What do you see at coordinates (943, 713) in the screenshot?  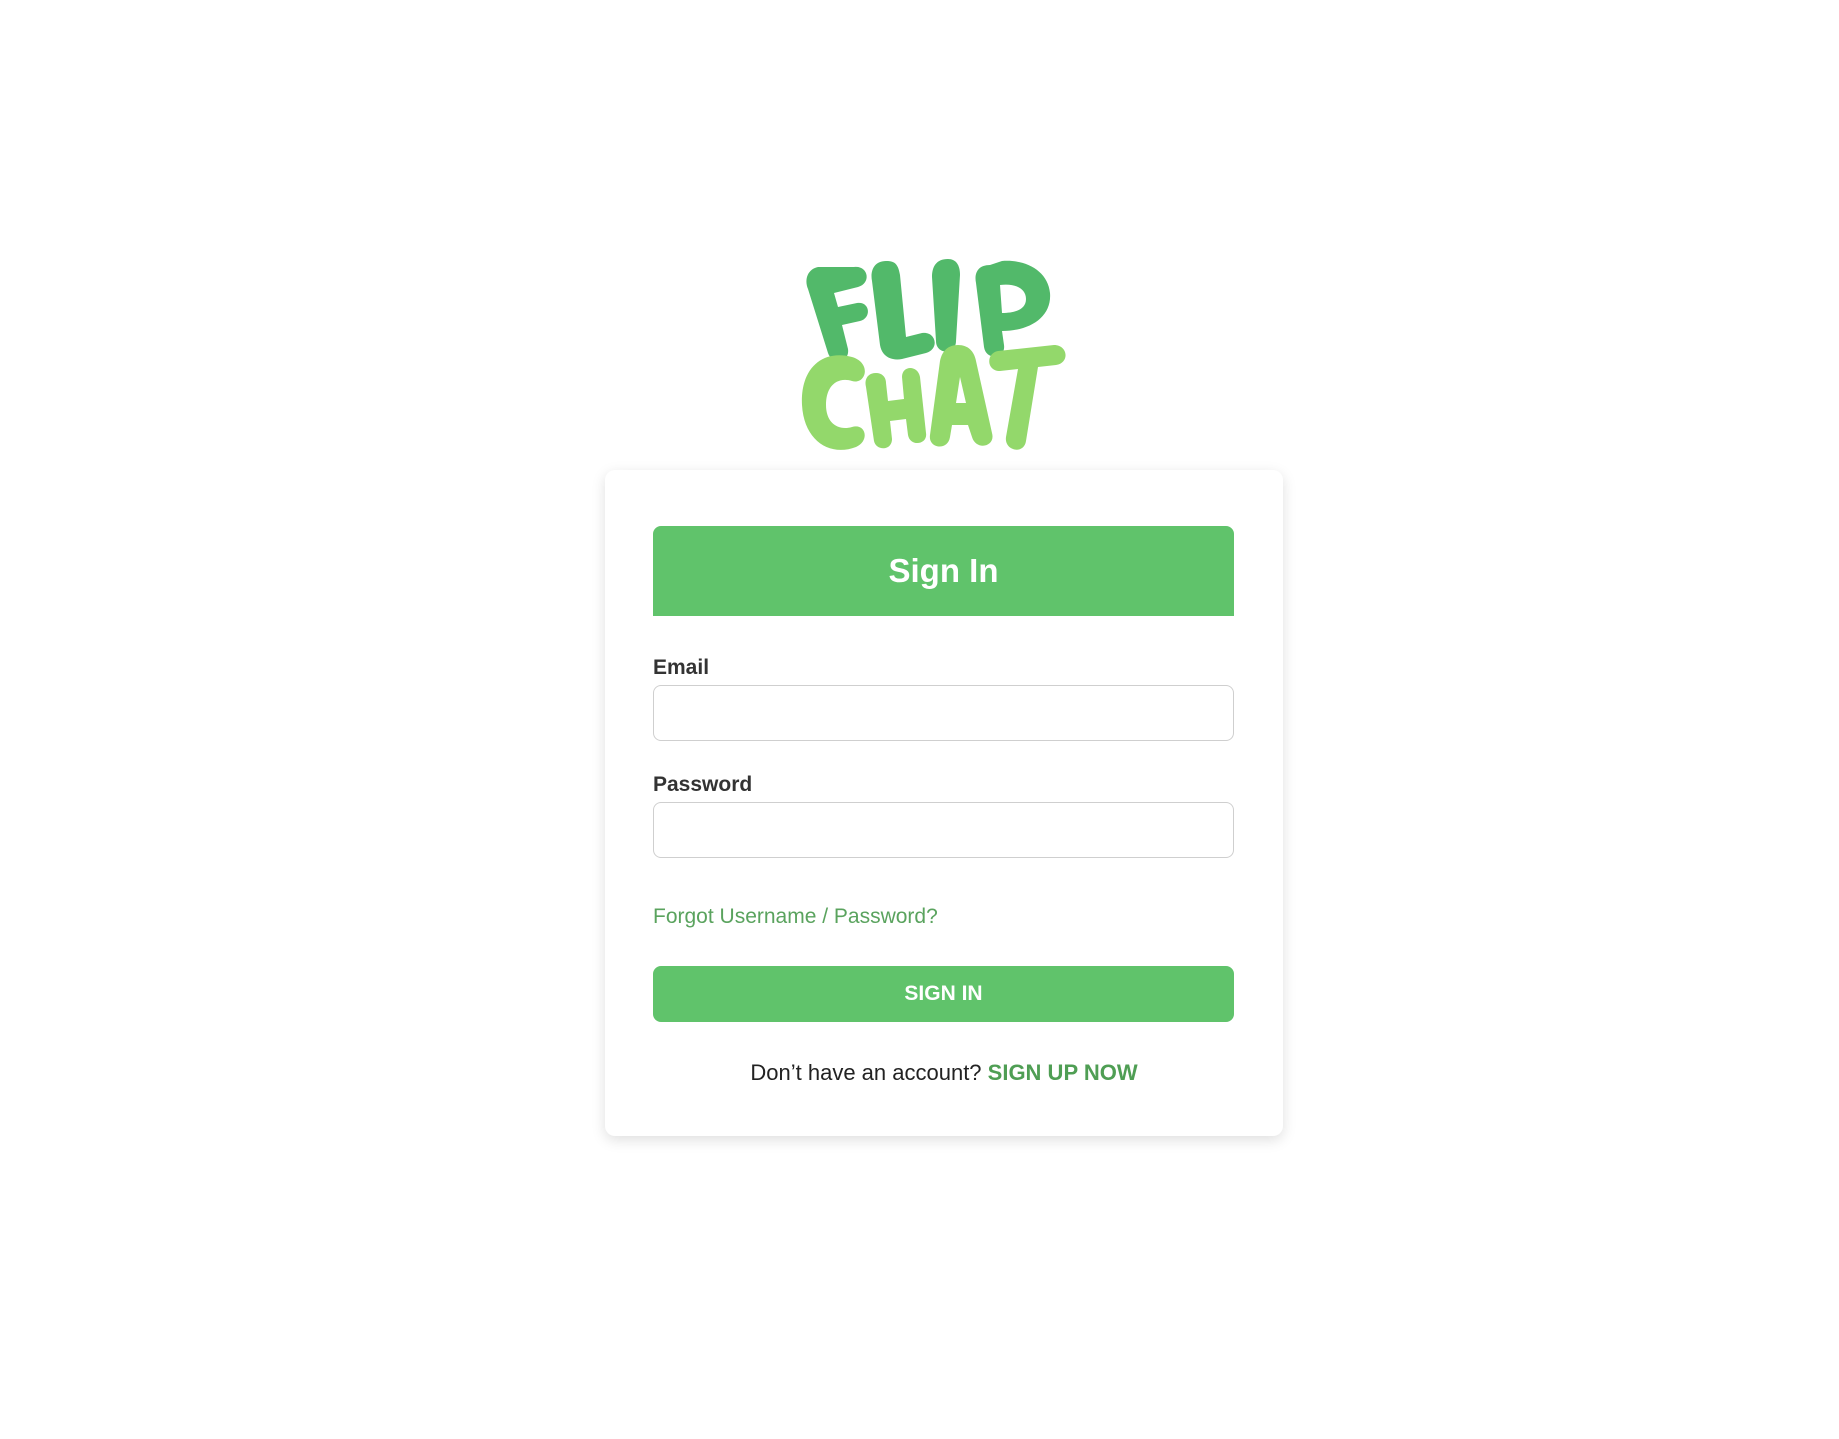 I see `email-input` at bounding box center [943, 713].